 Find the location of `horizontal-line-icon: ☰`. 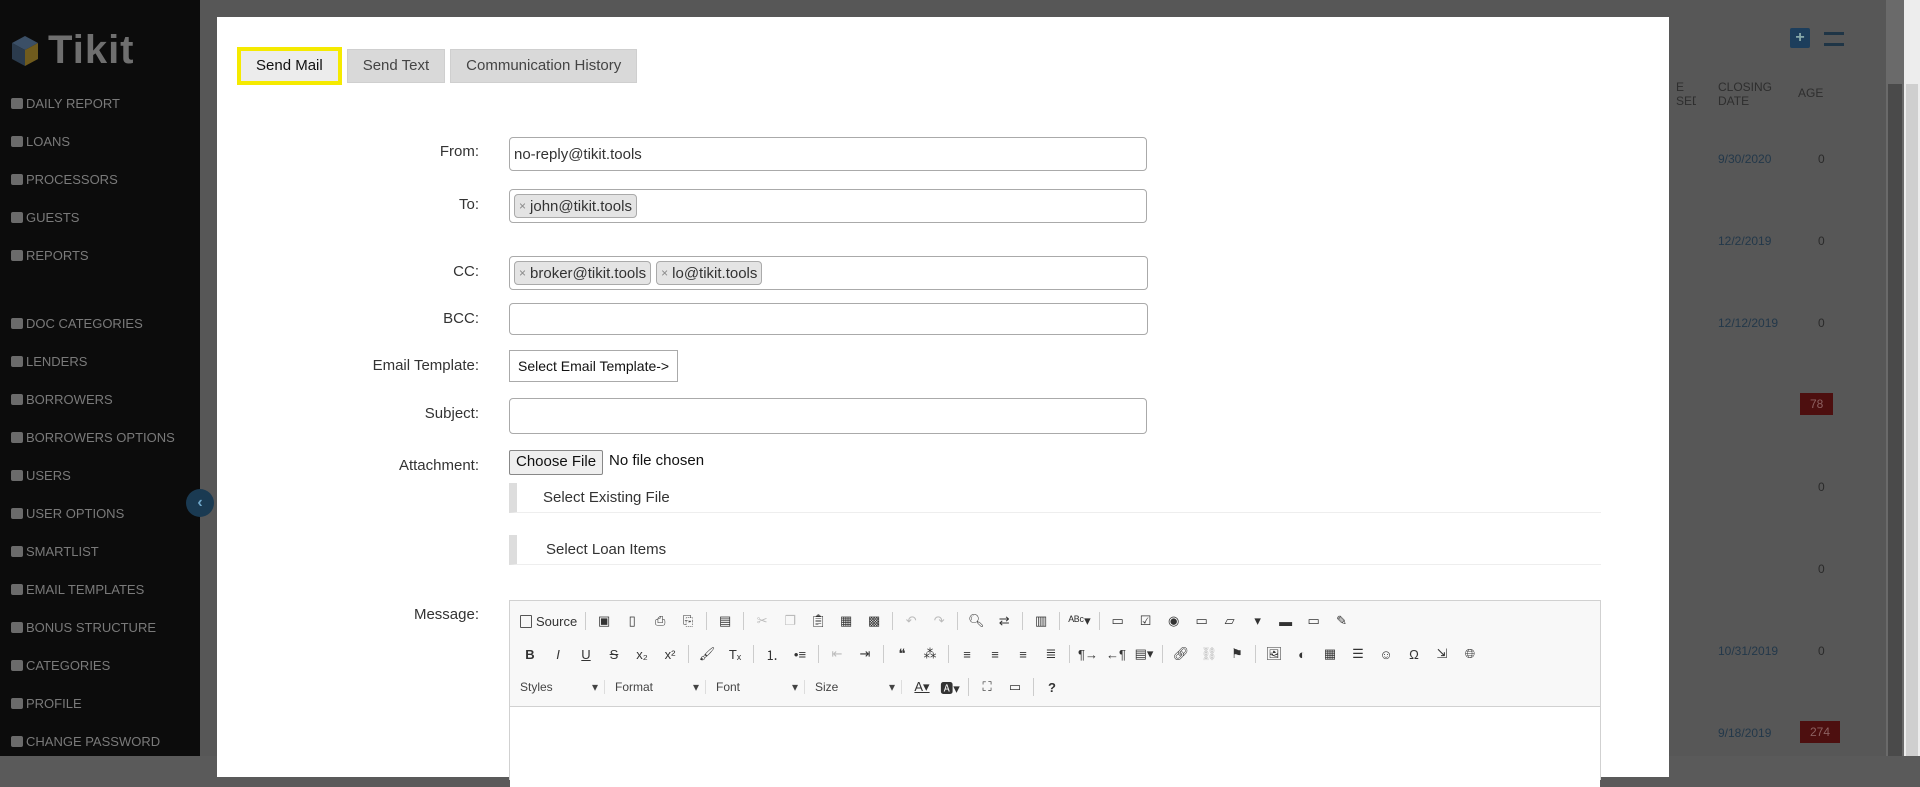

horizontal-line-icon: ☰ is located at coordinates (1358, 654).